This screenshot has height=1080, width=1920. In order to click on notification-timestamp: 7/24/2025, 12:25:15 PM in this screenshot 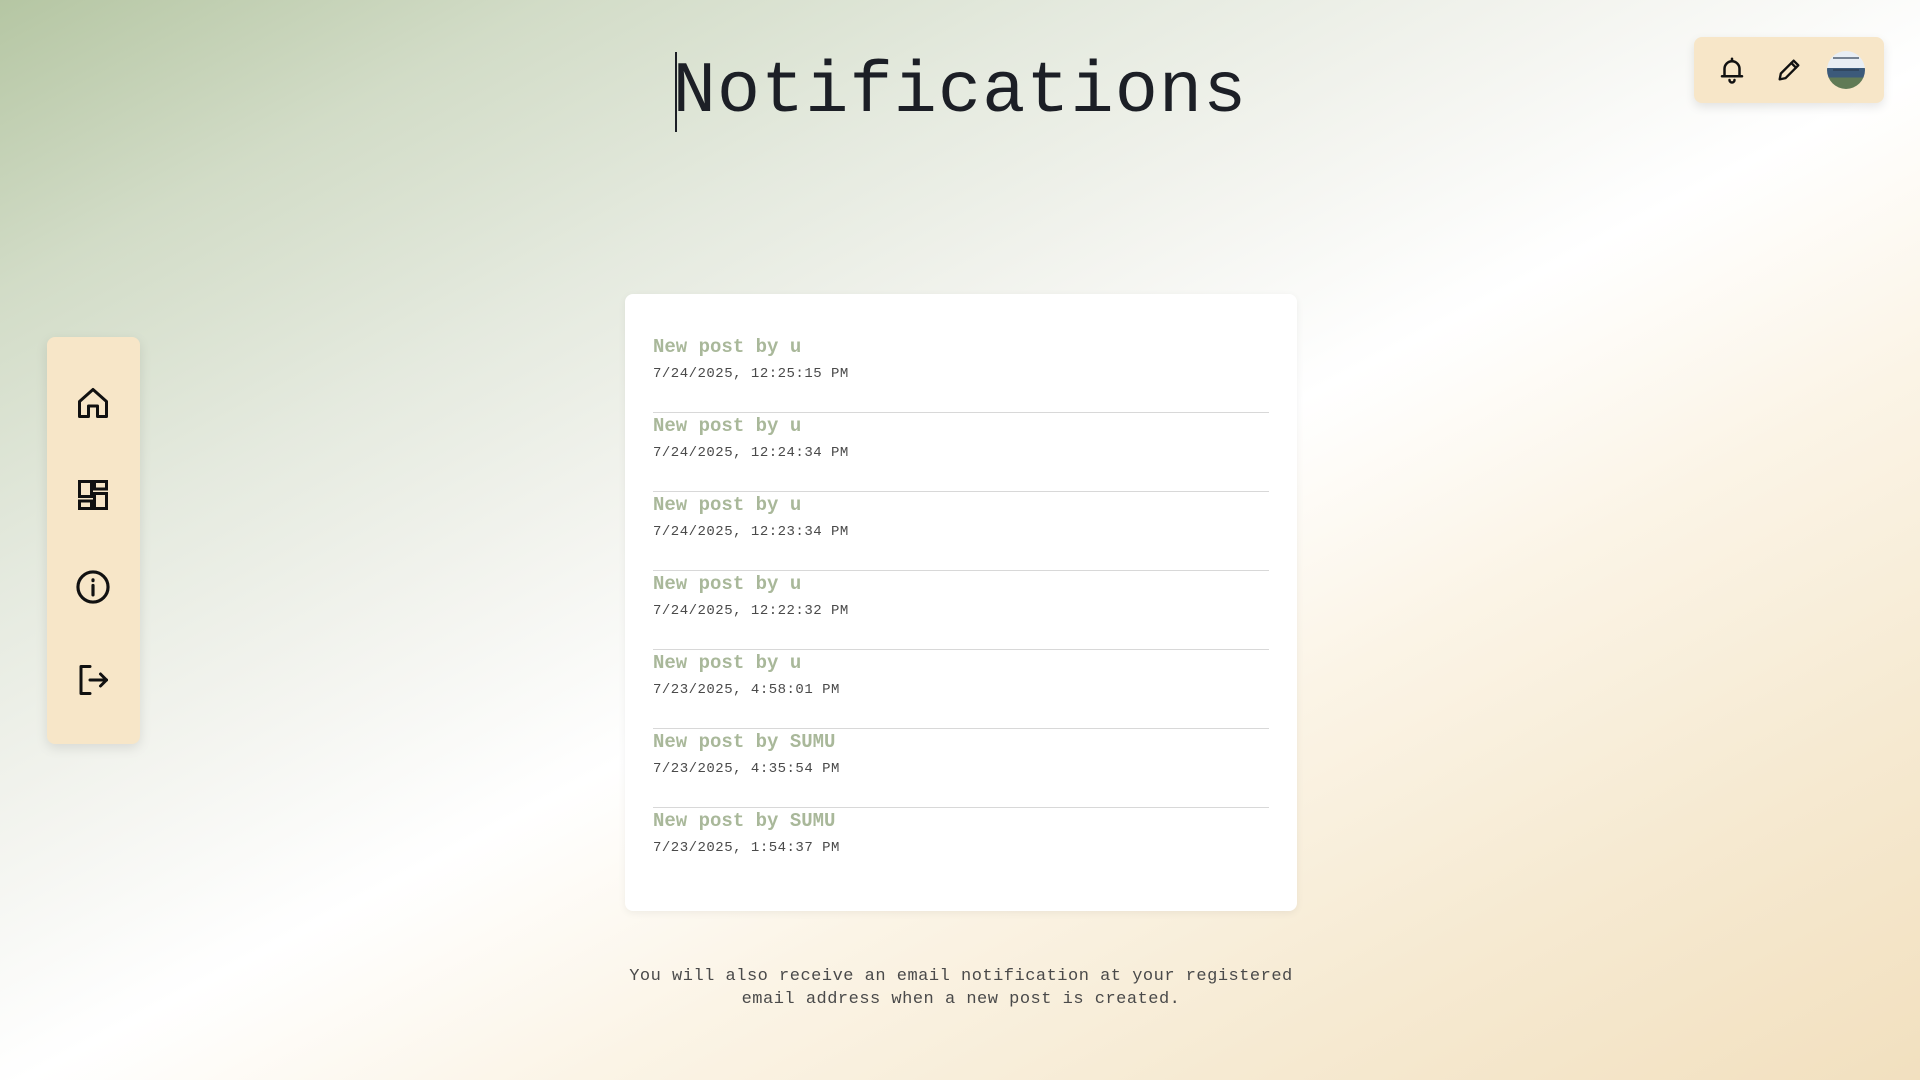, I will do `click(751, 374)`.